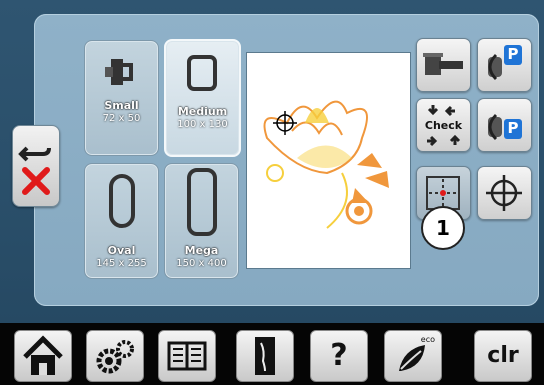  Describe the element at coordinates (121, 250) in the screenshot. I see `hoop-name: Oval` at that location.